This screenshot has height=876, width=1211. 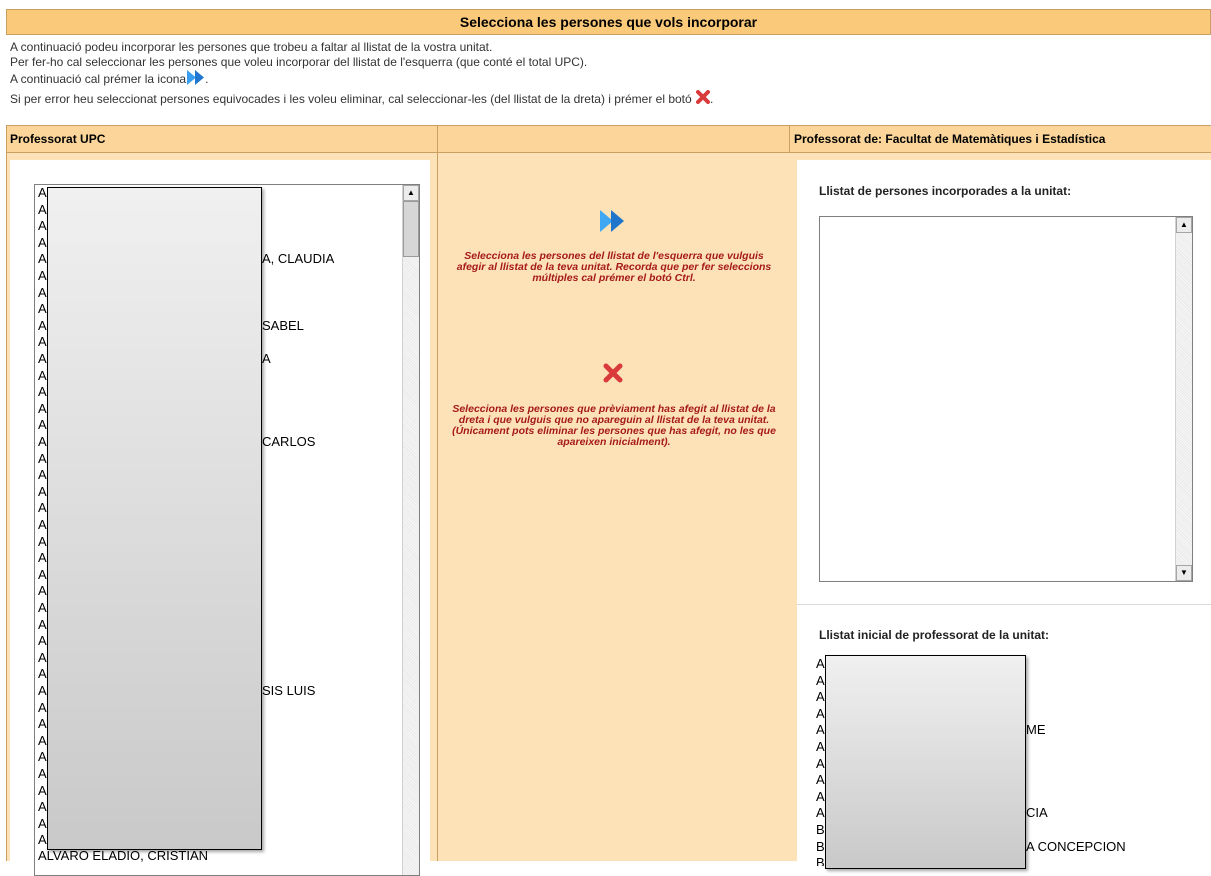 What do you see at coordinates (123, 856) in the screenshot?
I see `list-item: ALVARO ELADIO, CRISTIAN` at bounding box center [123, 856].